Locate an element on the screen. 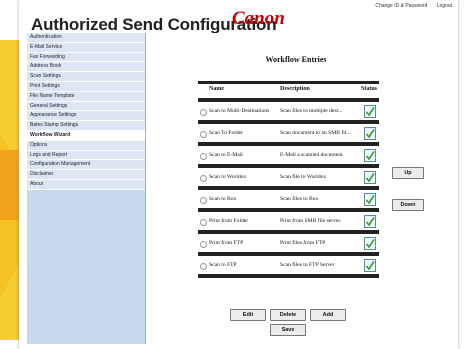 The height and width of the screenshot is (349, 465). sidebar-item-options: Options is located at coordinates (86, 145).